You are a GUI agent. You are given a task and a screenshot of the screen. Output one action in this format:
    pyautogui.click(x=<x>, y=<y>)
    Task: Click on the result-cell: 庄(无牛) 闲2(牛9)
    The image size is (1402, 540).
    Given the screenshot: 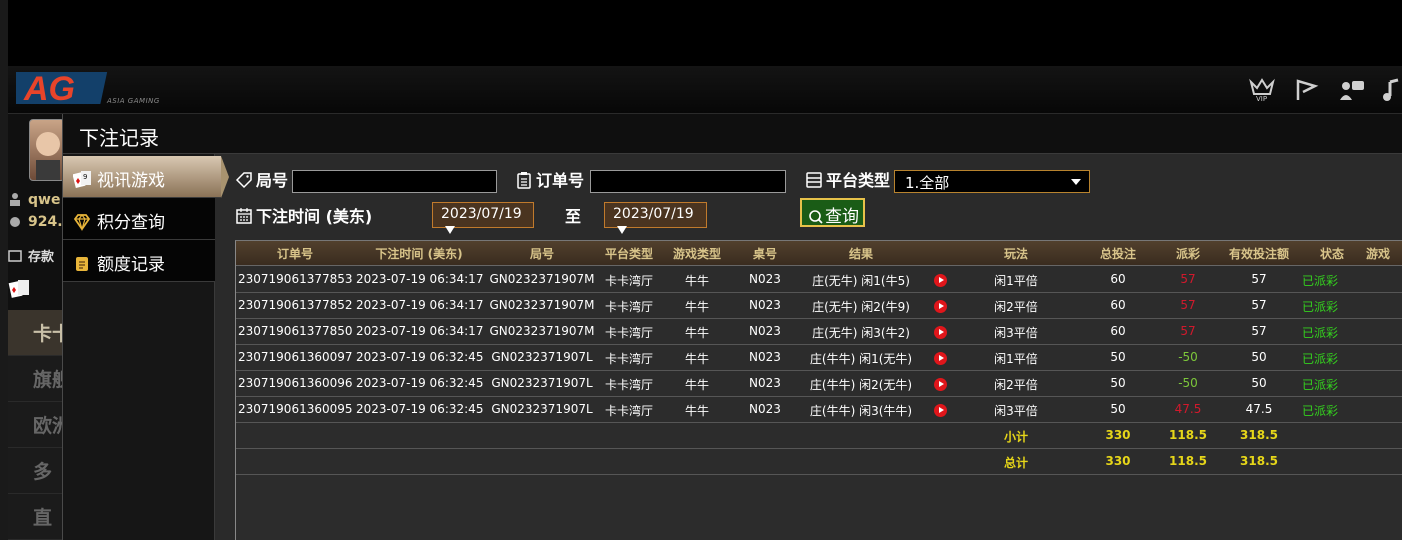 What is the action you would take?
    pyautogui.click(x=861, y=307)
    